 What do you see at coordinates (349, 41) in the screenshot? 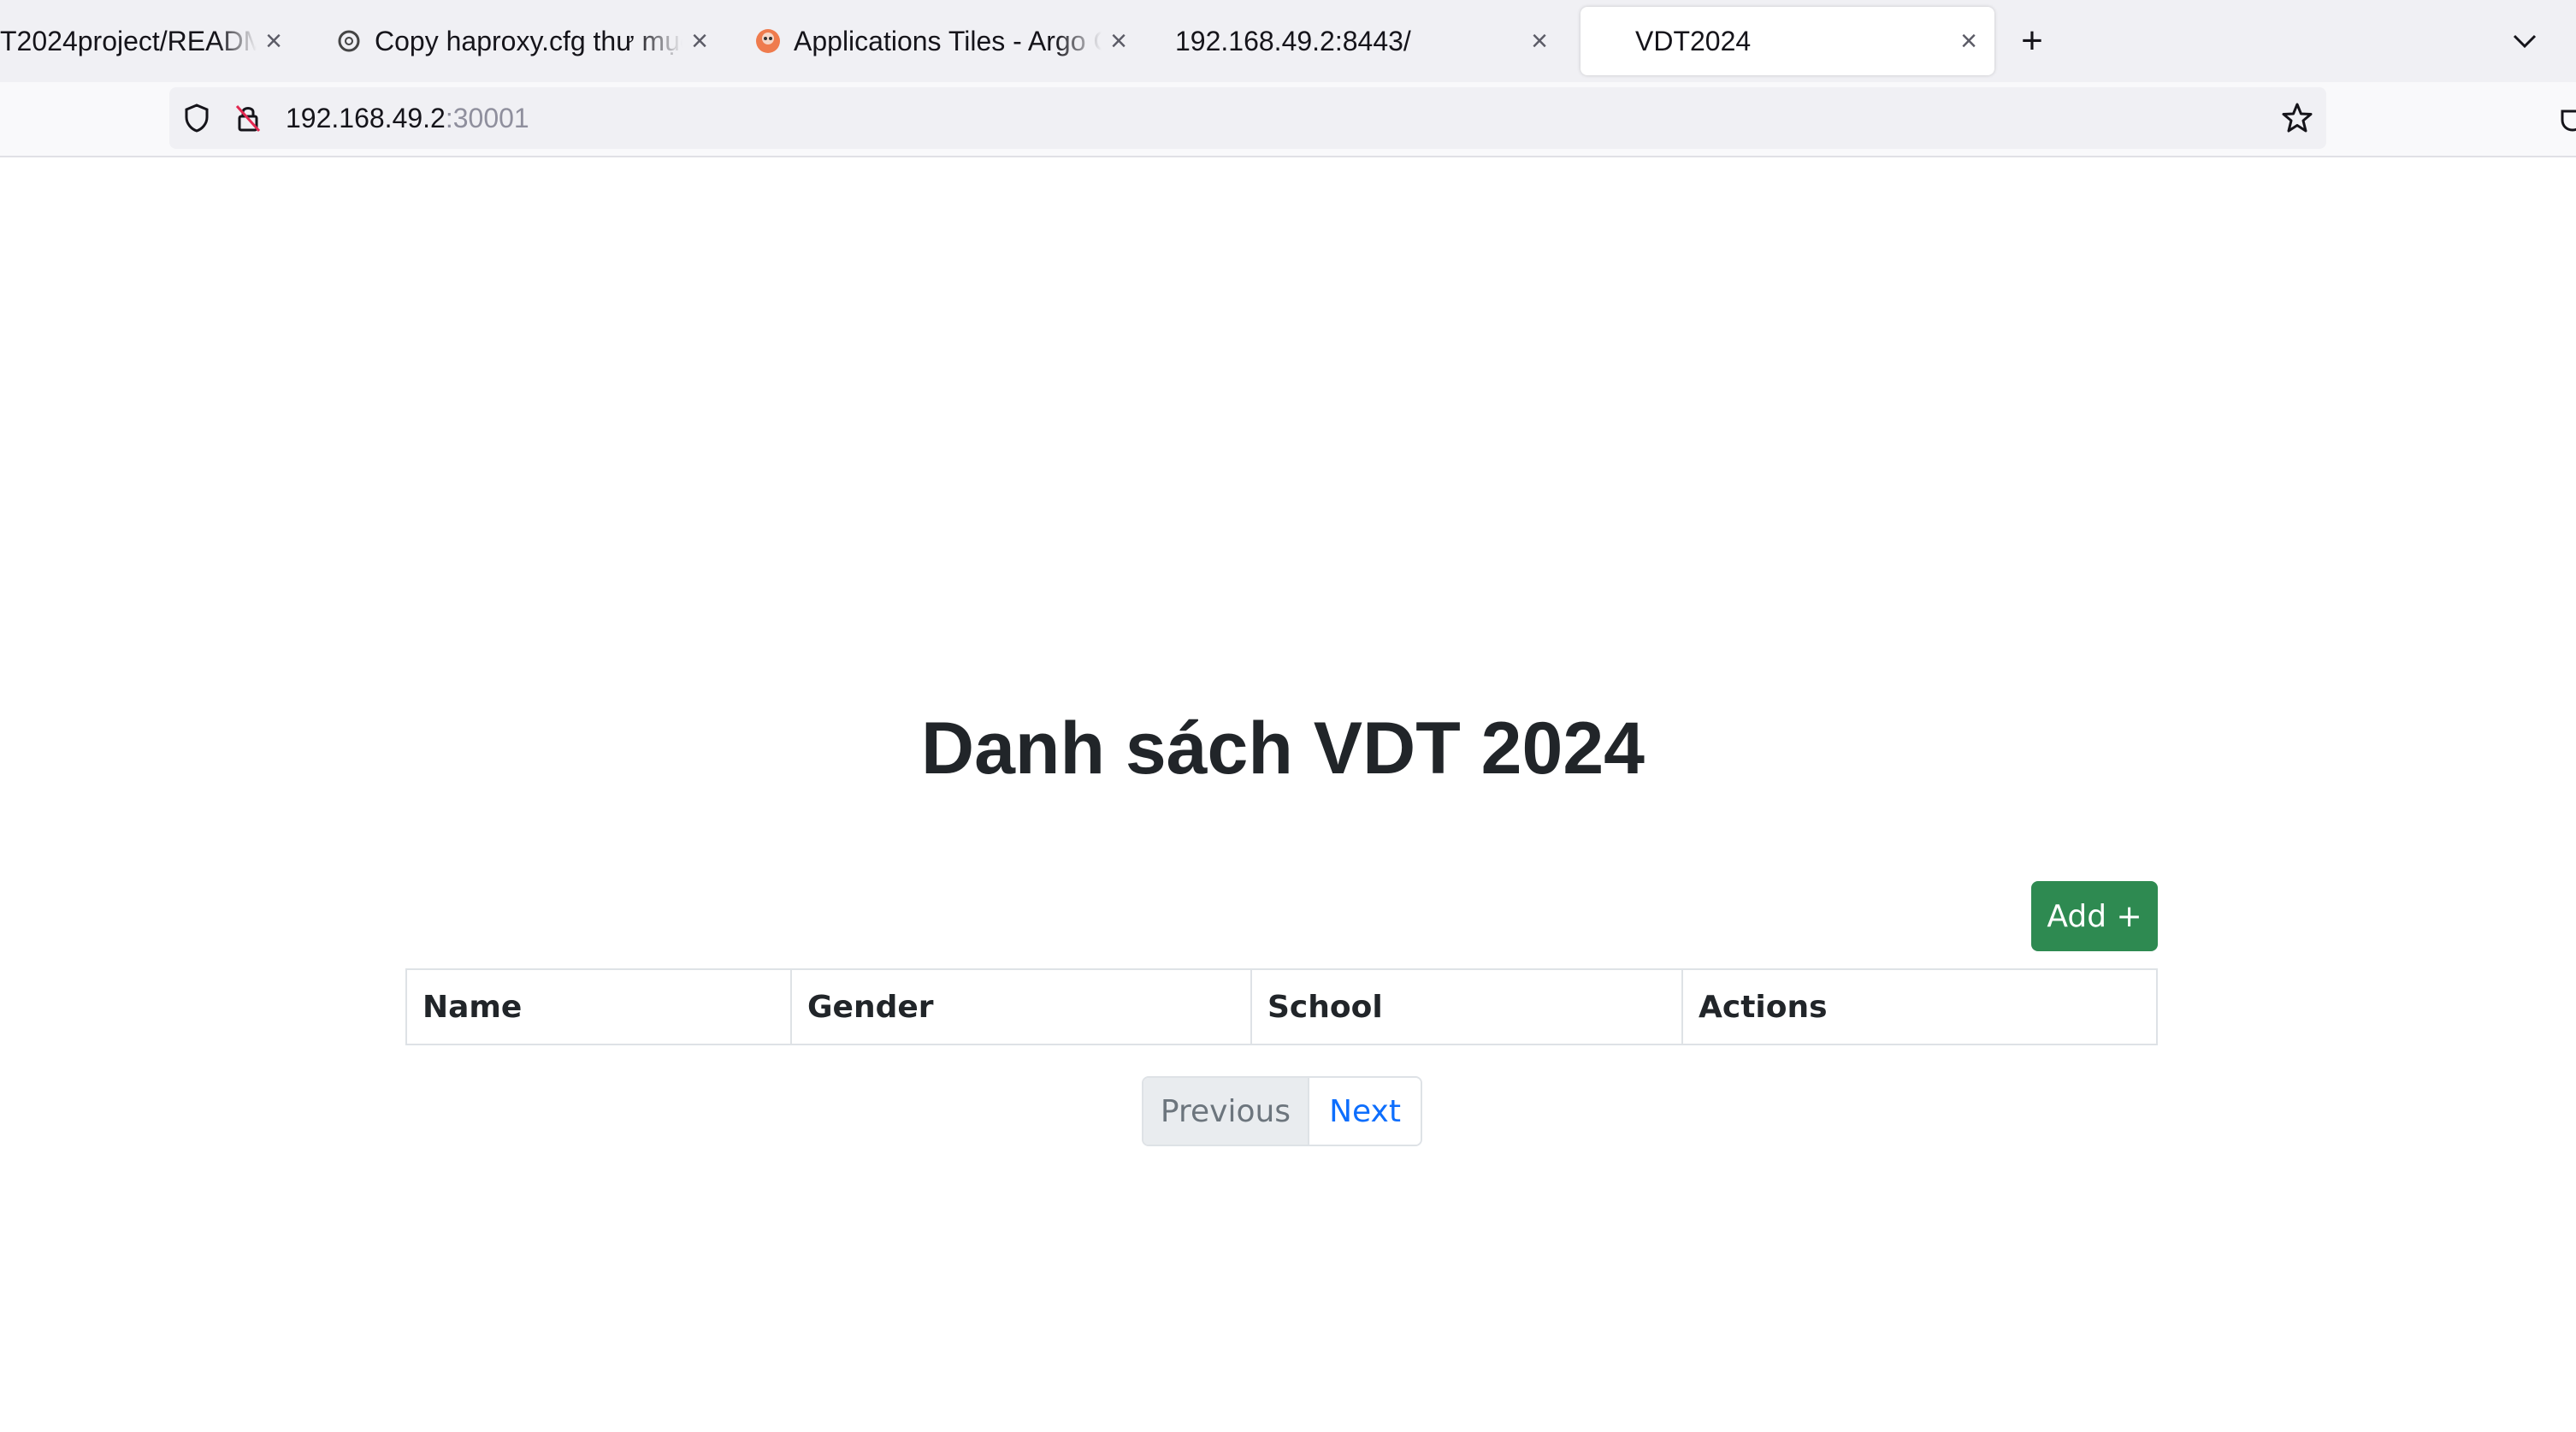
I see `openai-icon` at bounding box center [349, 41].